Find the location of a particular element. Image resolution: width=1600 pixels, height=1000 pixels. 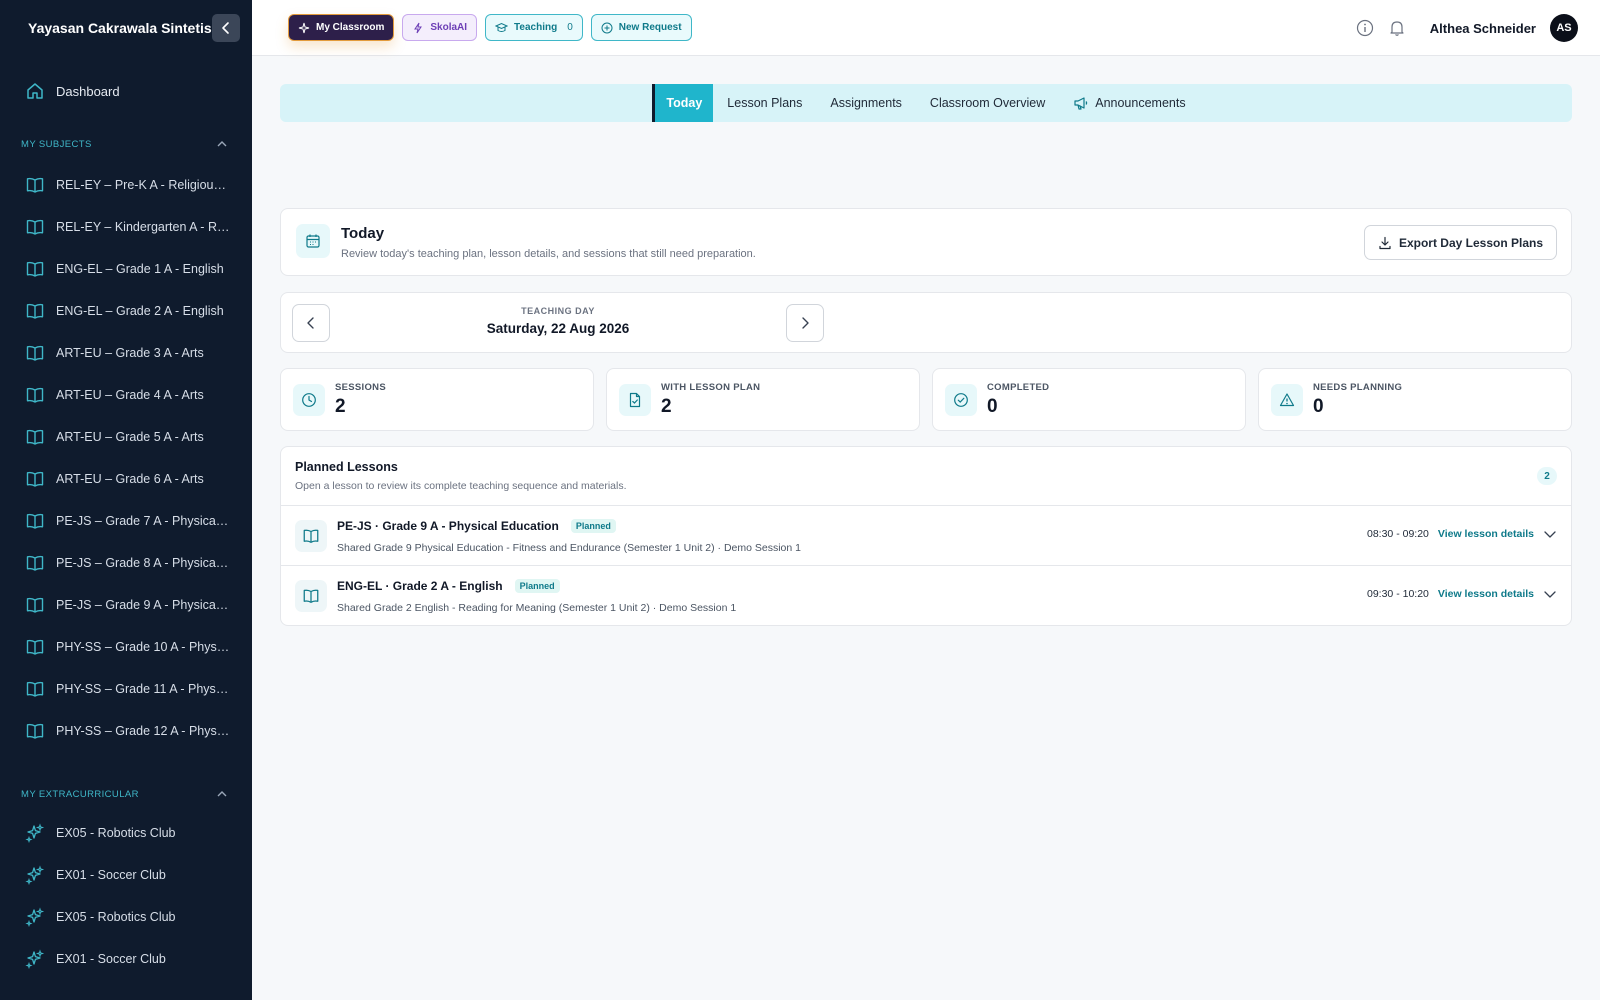

skolaai-button: SkolaAI is located at coordinates (440, 27).